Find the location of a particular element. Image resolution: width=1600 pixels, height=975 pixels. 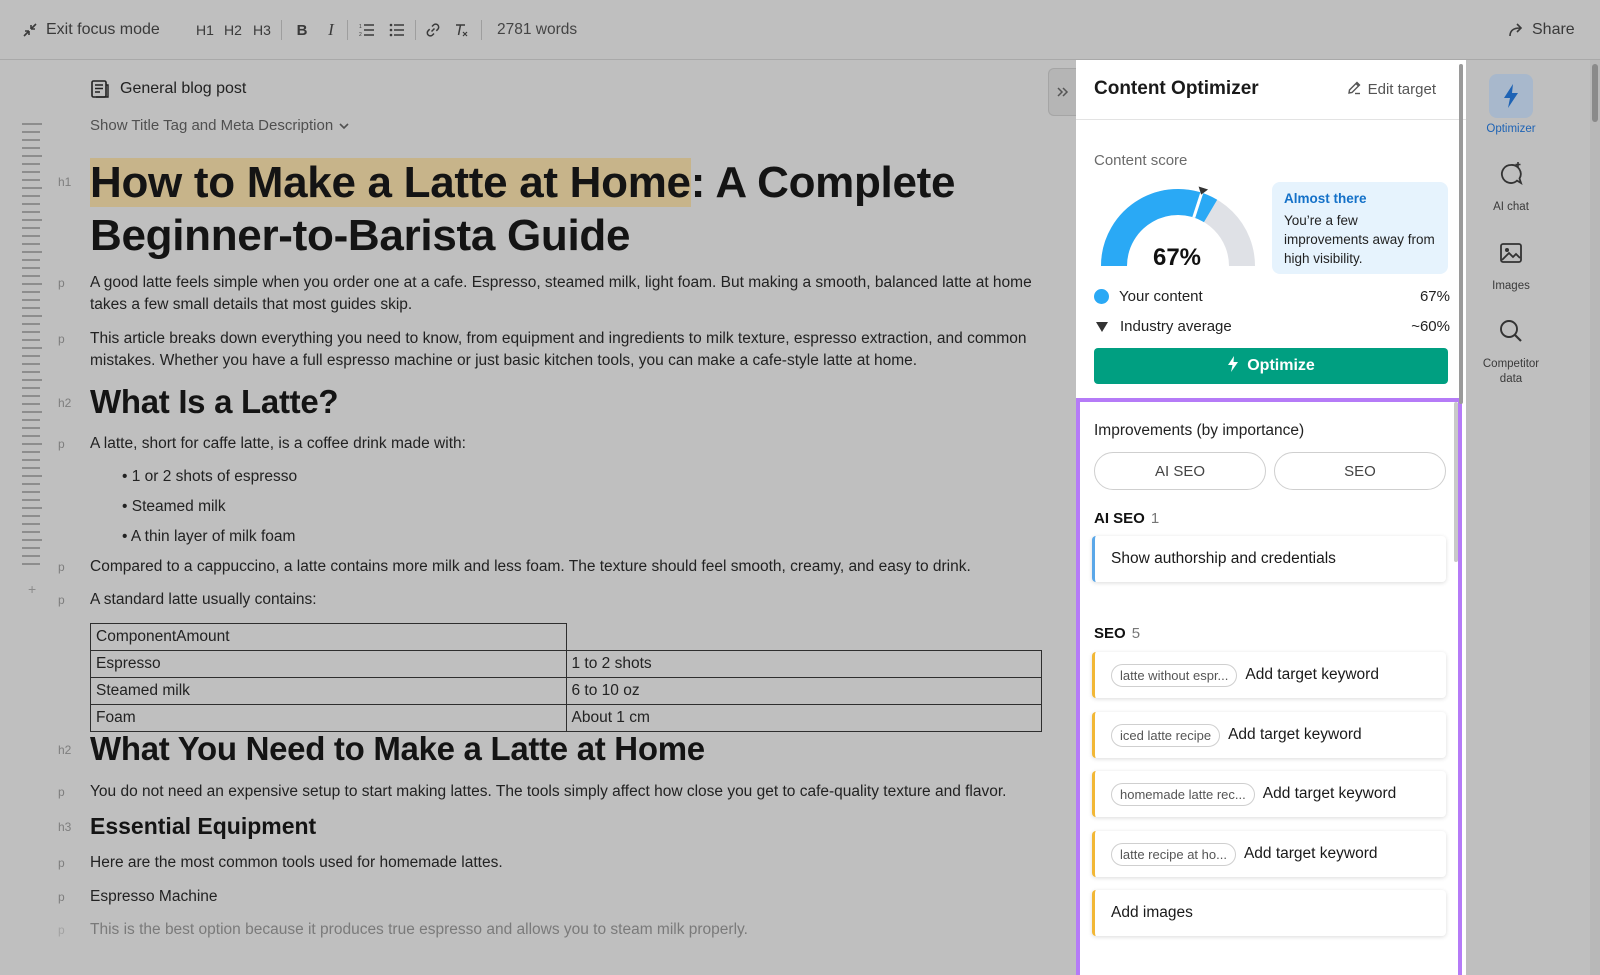

table-cell: 1 to 2 shots is located at coordinates (803, 664).